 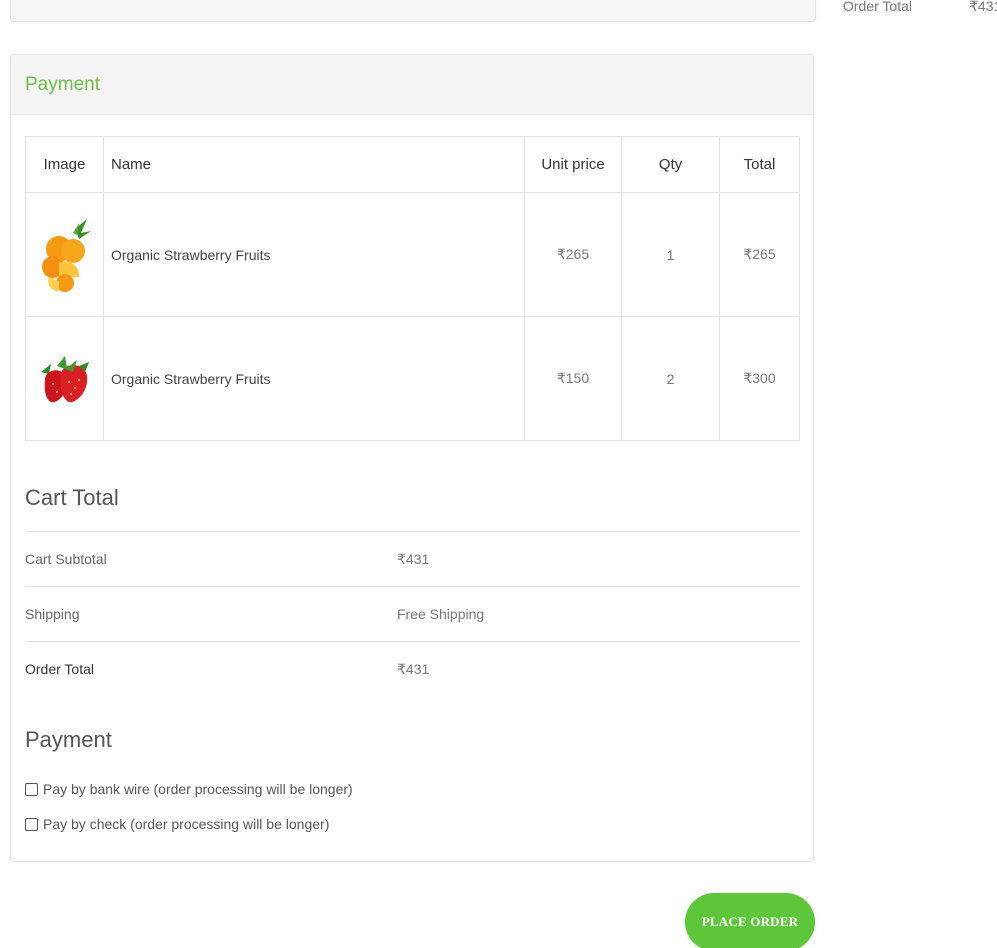 What do you see at coordinates (59, 669) in the screenshot?
I see `order-total-label: Order Total` at bounding box center [59, 669].